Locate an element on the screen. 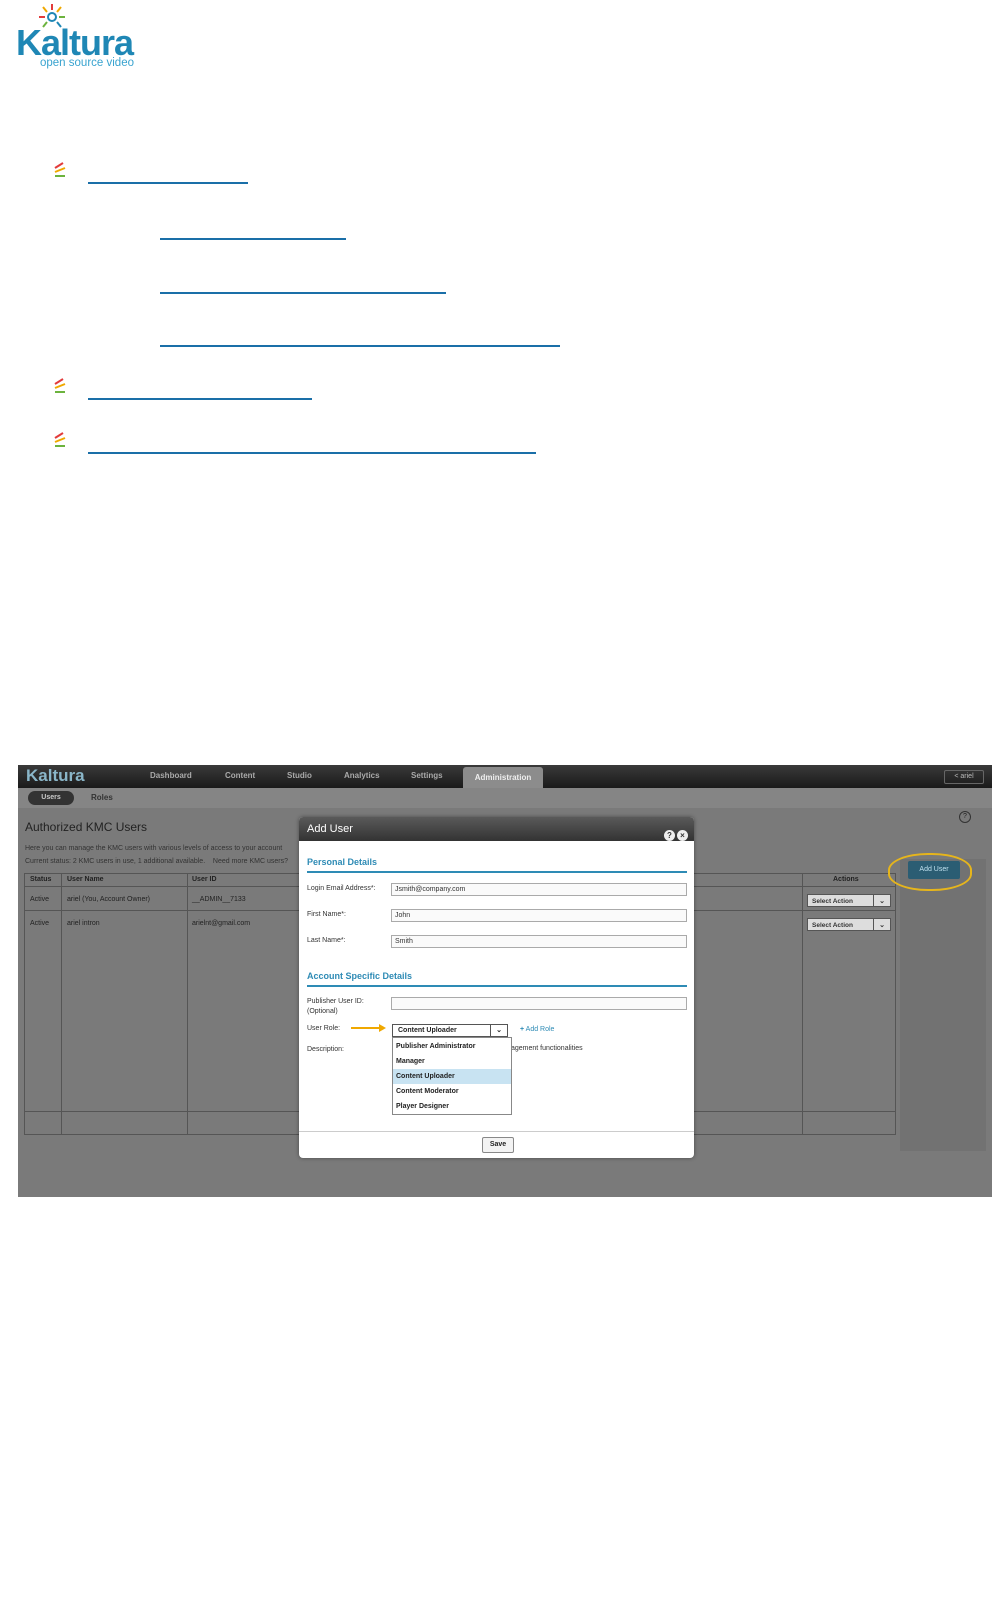 This screenshot has height=1598, width=992. last-name-field: Smith is located at coordinates (539, 941).